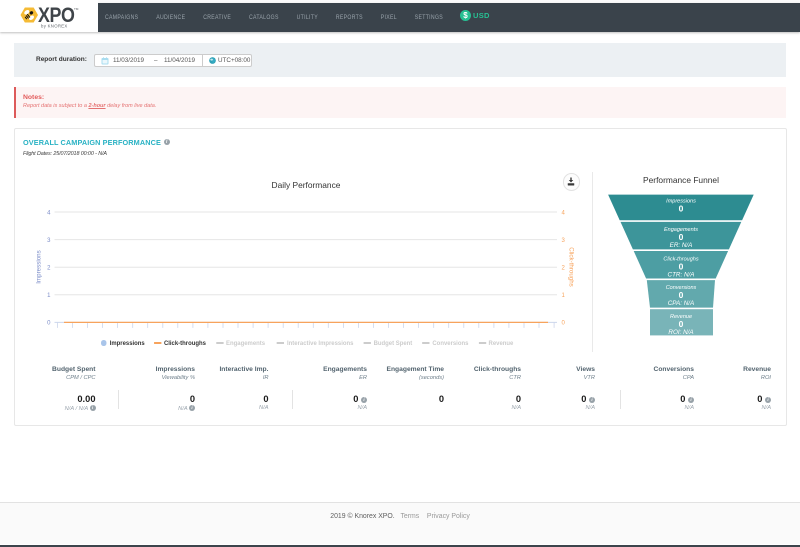 The height and width of the screenshot is (547, 800). I want to click on svg-text: CTR: N/A, so click(681, 275).